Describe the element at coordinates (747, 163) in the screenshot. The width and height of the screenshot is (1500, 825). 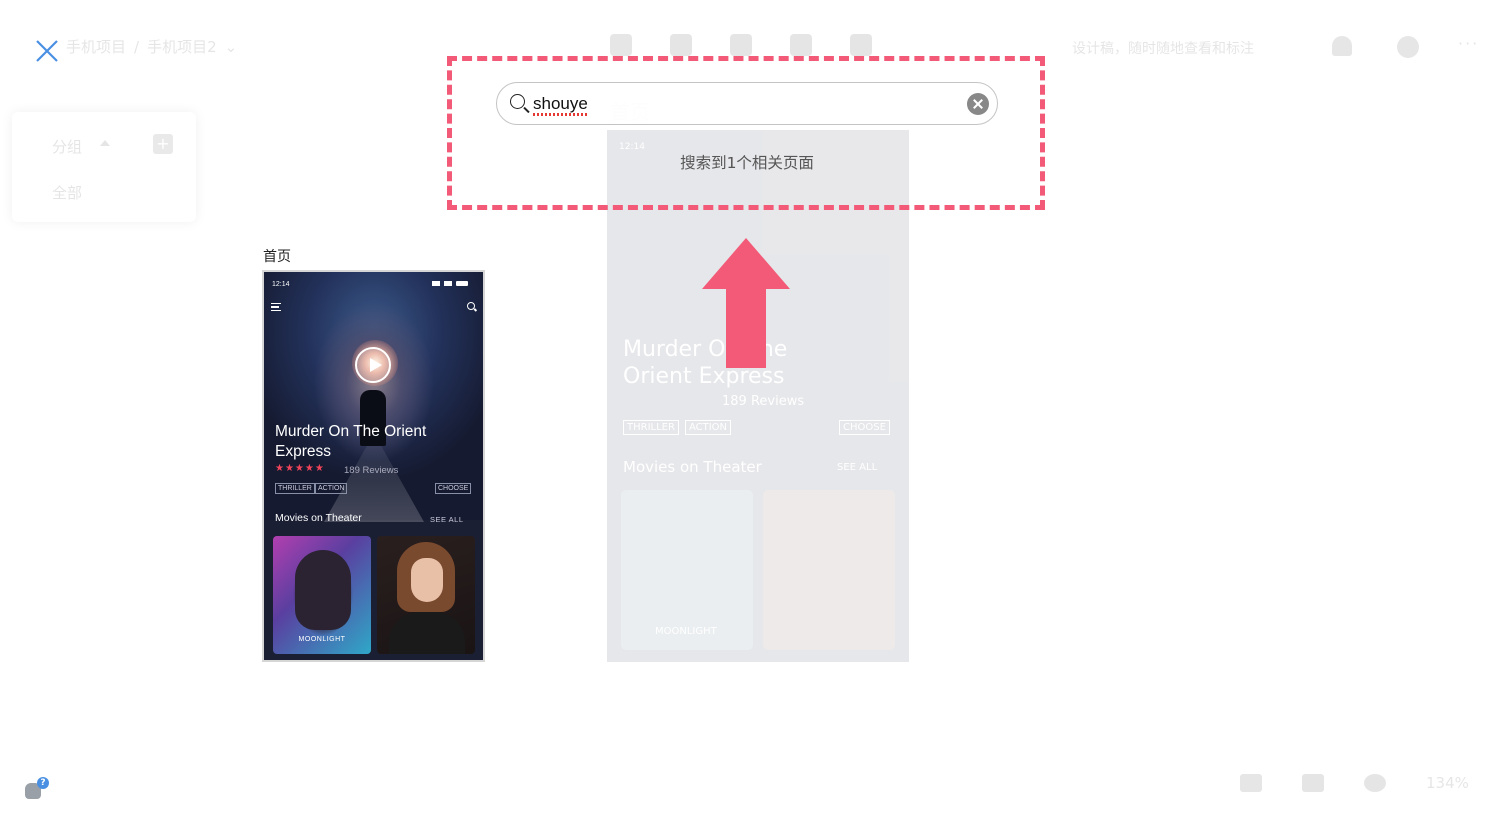
I see `search-result-count: 搜索到1个相关页面` at that location.